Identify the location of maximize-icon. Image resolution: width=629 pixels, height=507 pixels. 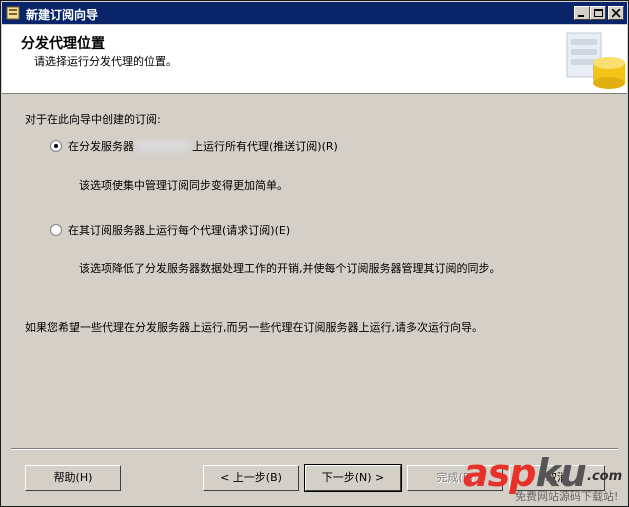
(598, 13).